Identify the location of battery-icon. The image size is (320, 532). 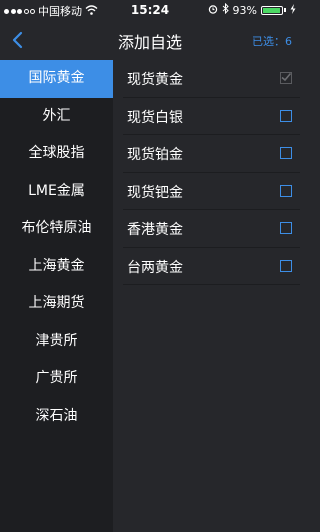
(272, 10).